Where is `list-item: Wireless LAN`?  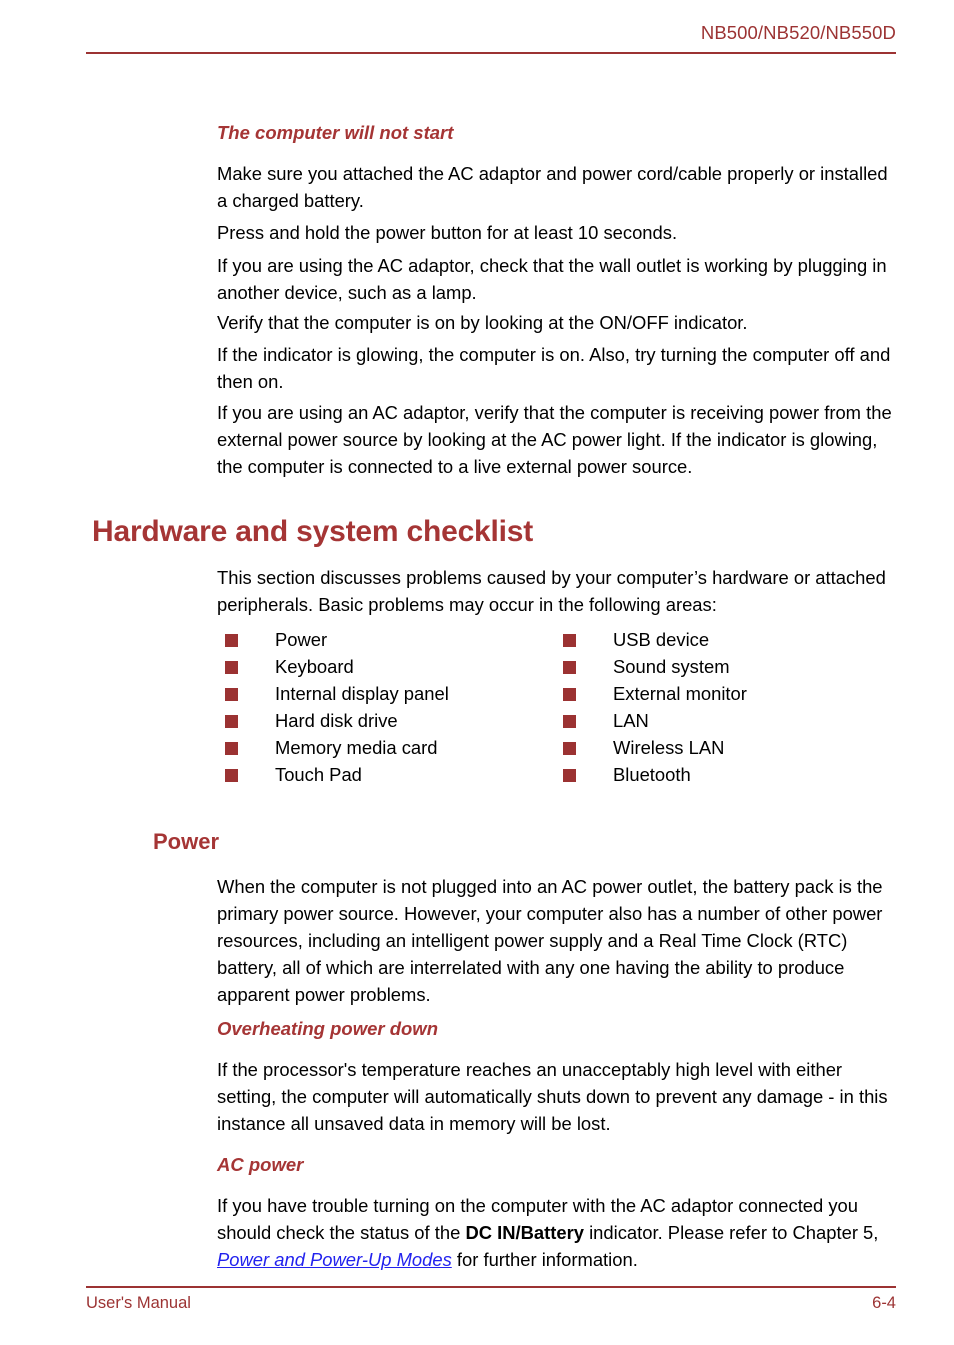 list-item: Wireless LAN is located at coordinates (723, 747).